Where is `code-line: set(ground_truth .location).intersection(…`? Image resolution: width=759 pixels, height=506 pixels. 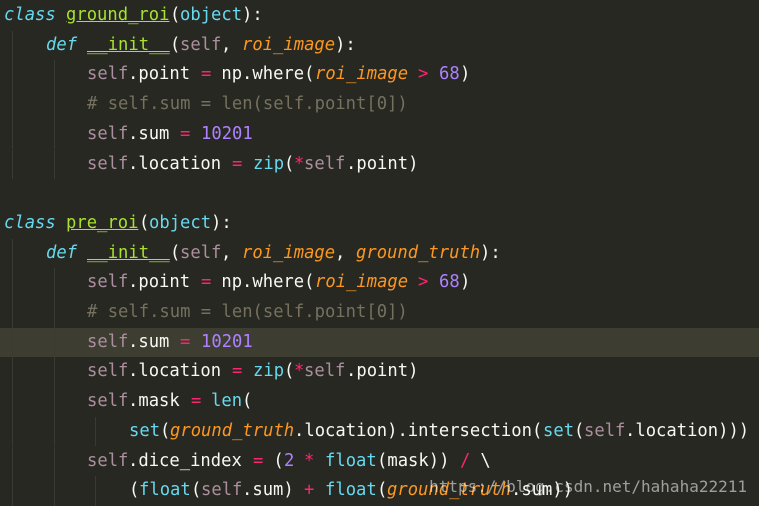
code-line: set(ground_truth .location).intersection(… is located at coordinates (379, 431).